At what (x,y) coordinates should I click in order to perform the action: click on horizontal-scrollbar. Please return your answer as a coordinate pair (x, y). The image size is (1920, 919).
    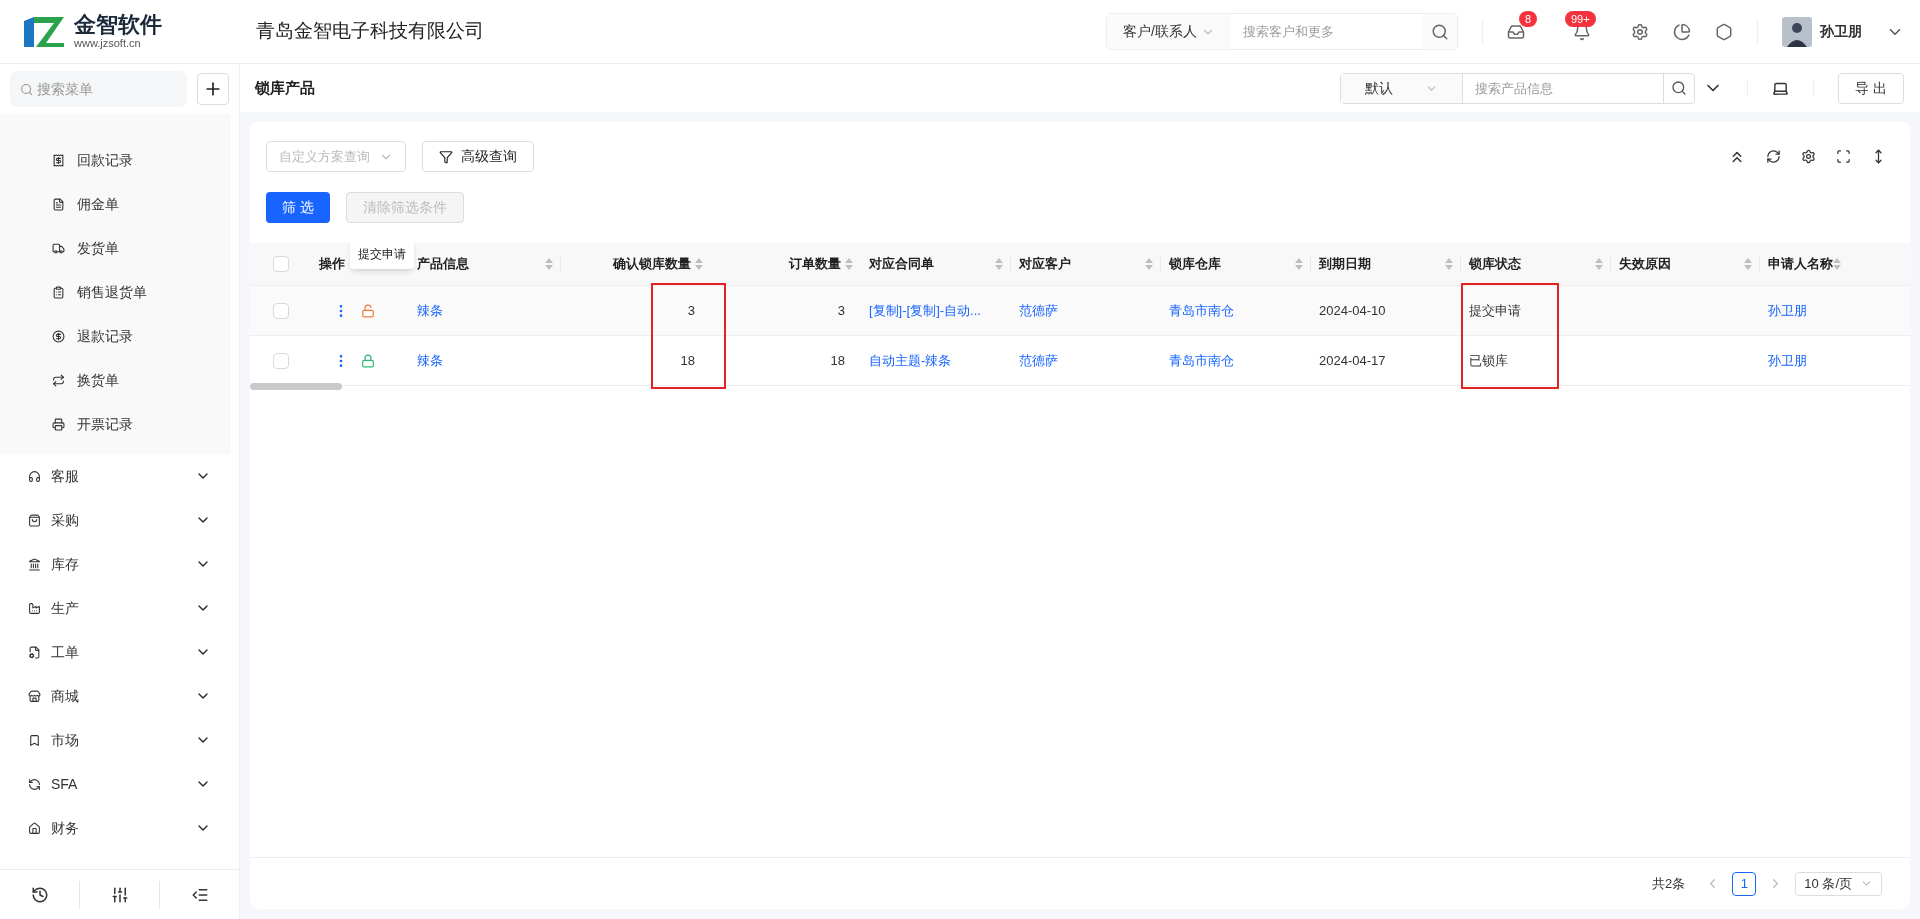
    Looking at the image, I should click on (296, 386).